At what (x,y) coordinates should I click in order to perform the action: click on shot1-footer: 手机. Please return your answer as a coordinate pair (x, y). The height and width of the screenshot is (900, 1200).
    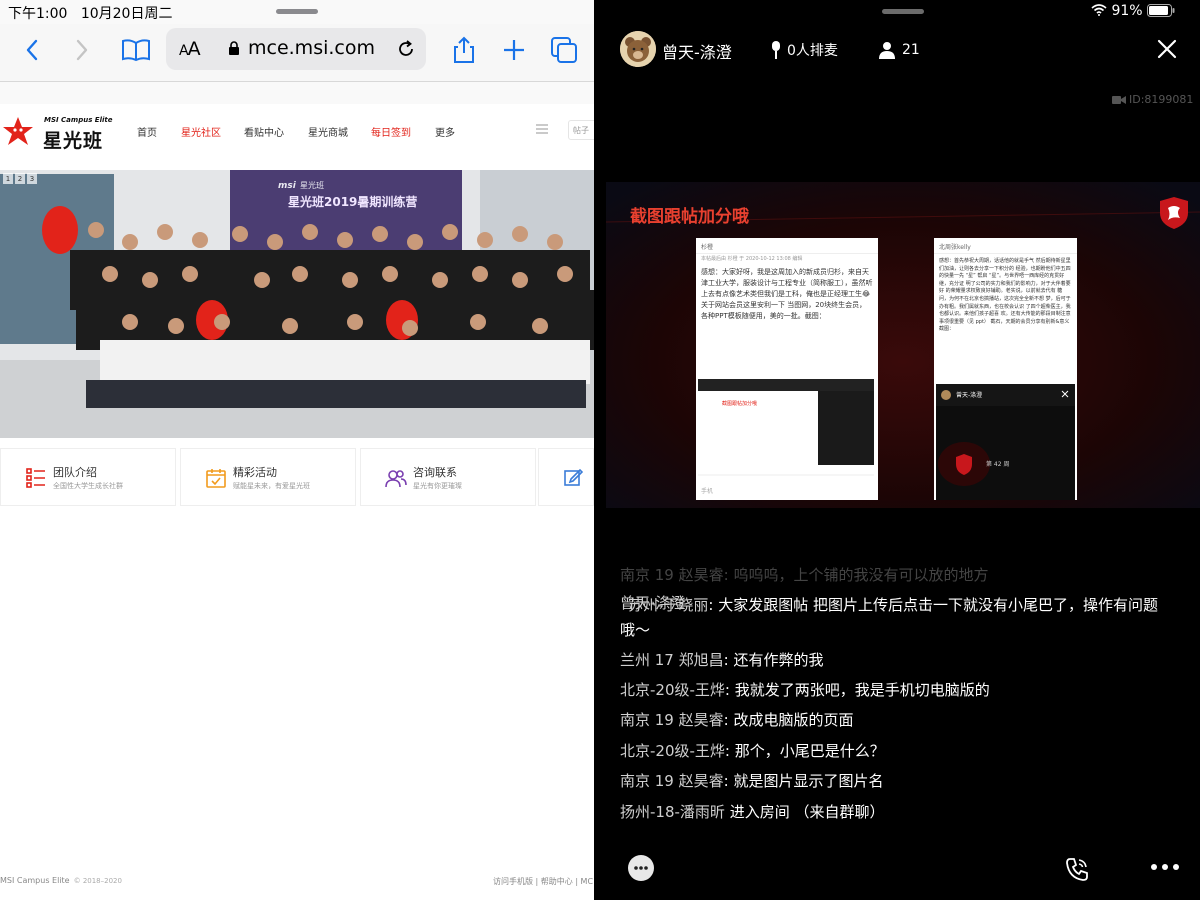
    Looking at the image, I should click on (707, 491).